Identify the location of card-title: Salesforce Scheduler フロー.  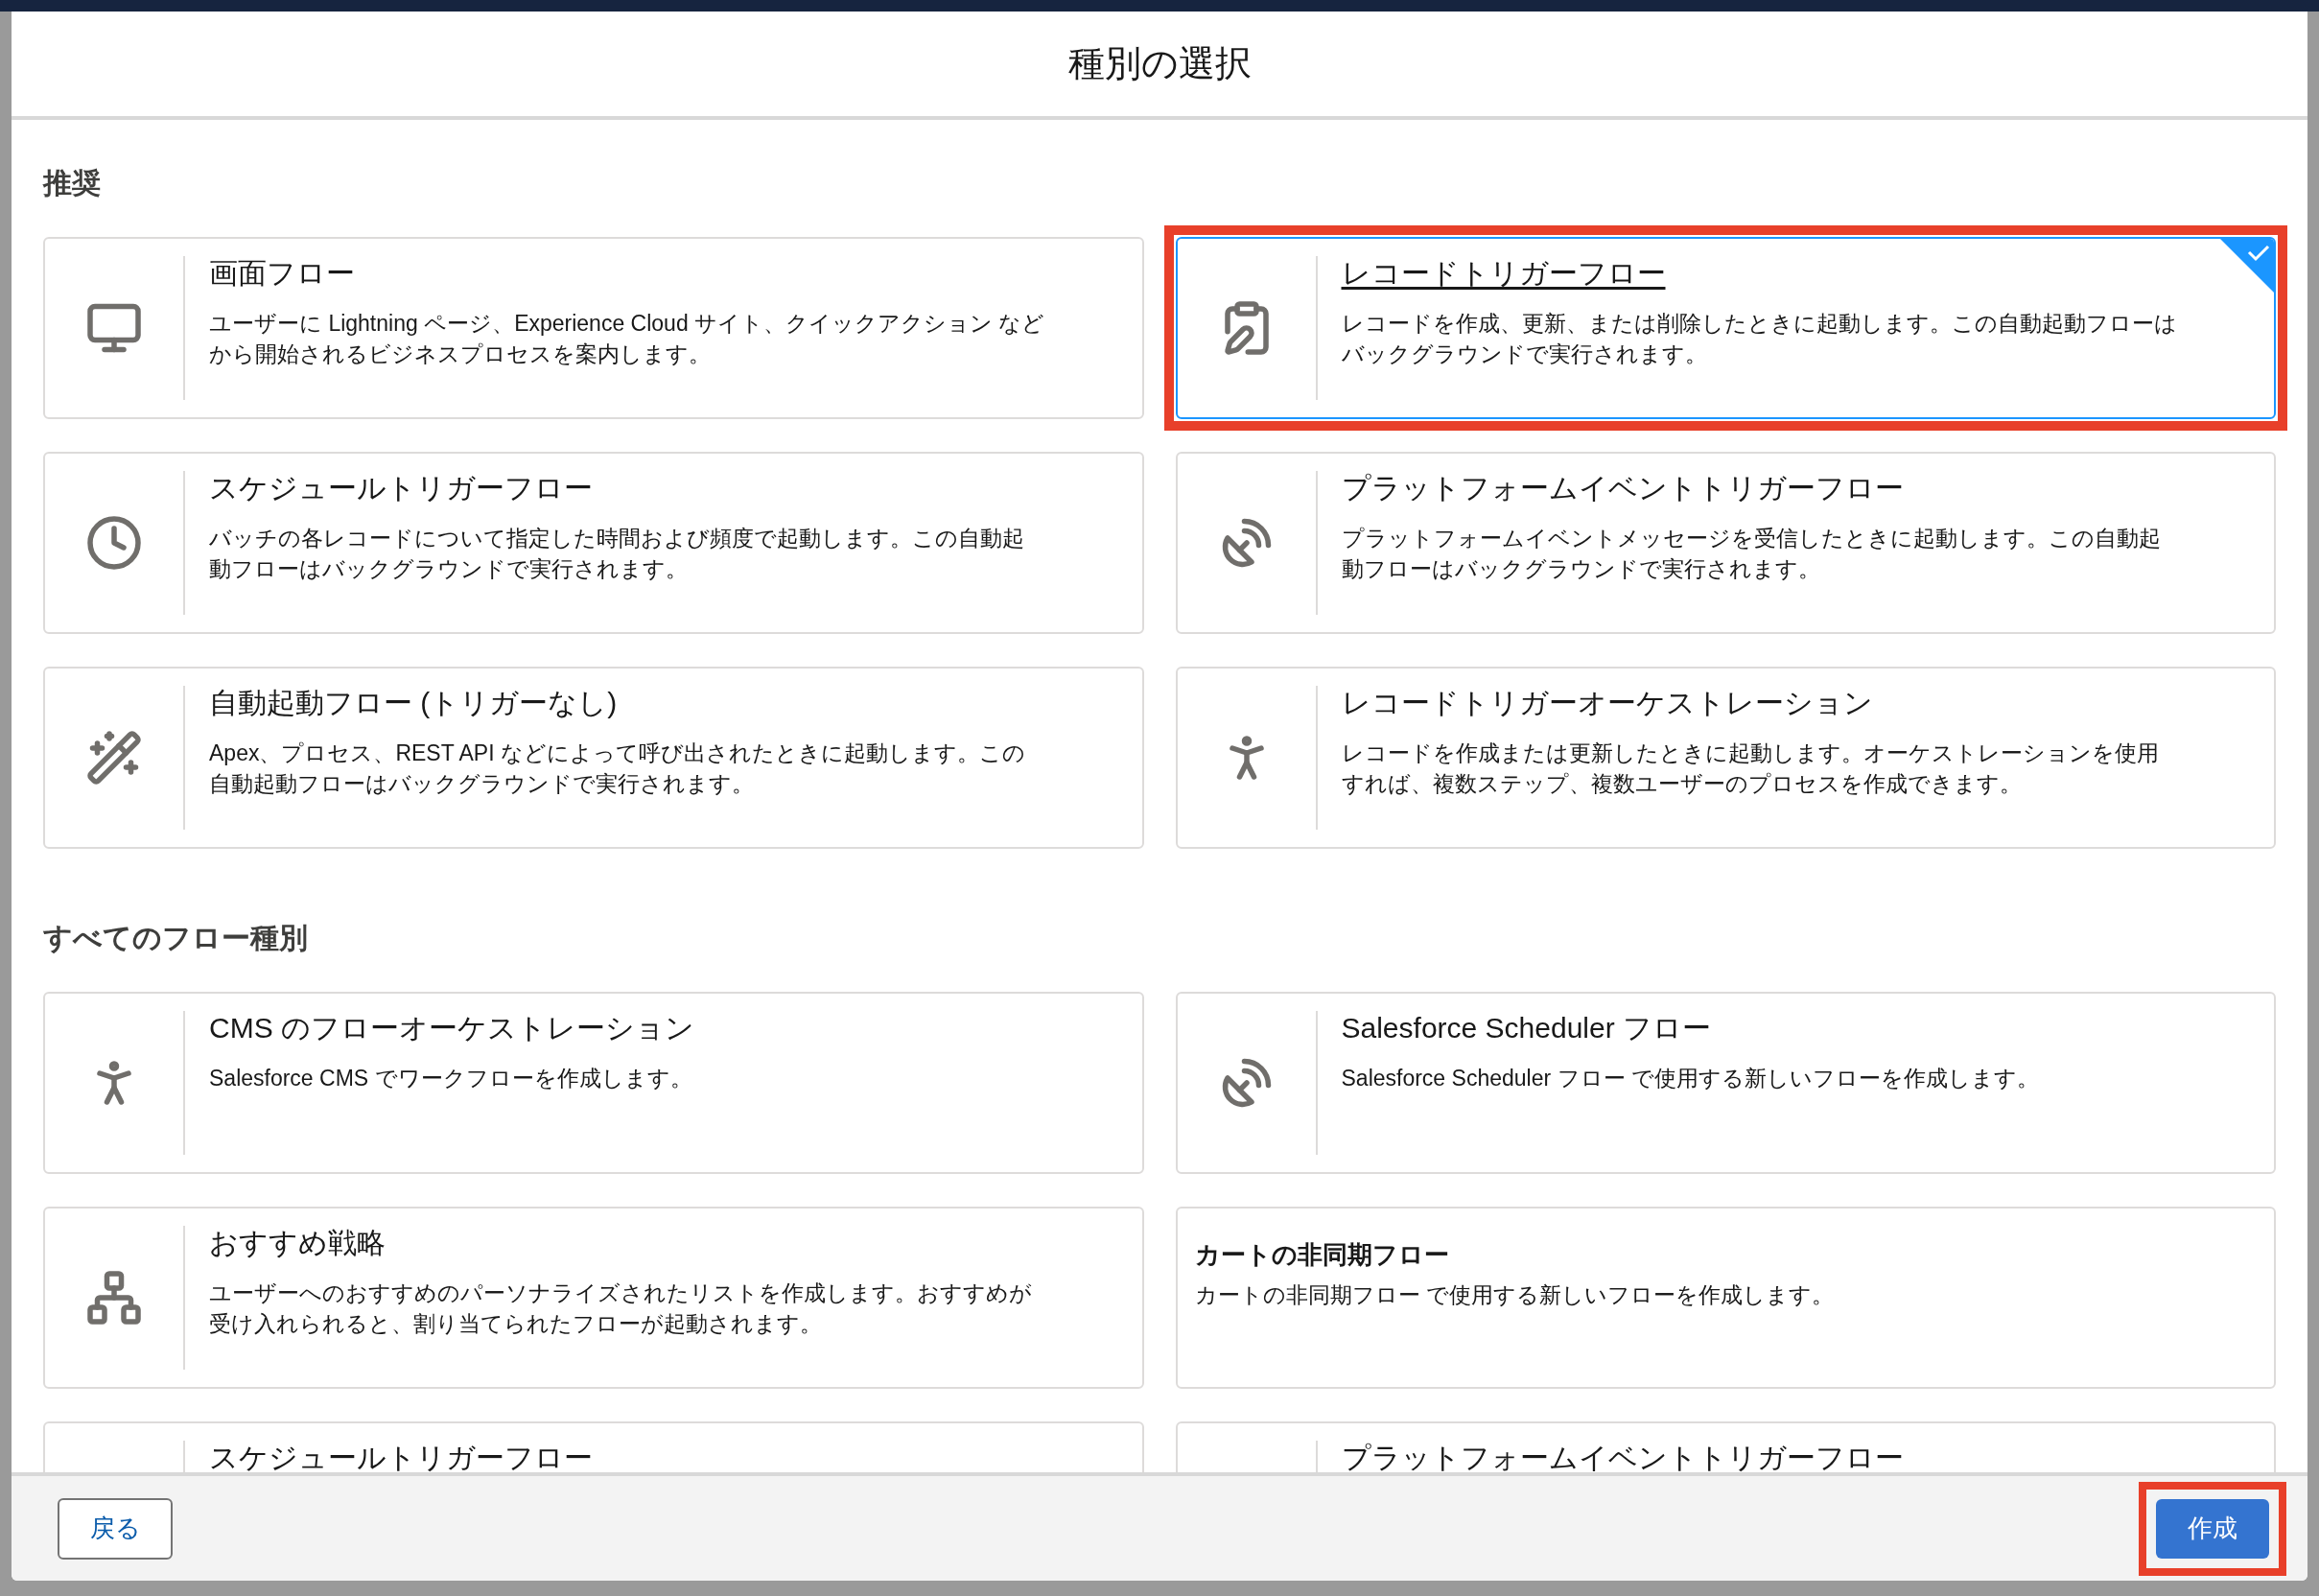
(1526, 1028).